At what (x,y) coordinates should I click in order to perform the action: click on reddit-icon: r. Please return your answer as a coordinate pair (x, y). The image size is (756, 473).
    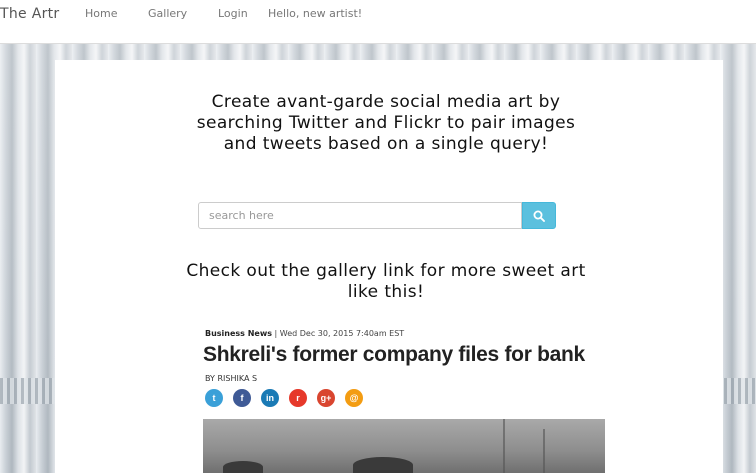
    Looking at the image, I should click on (298, 398).